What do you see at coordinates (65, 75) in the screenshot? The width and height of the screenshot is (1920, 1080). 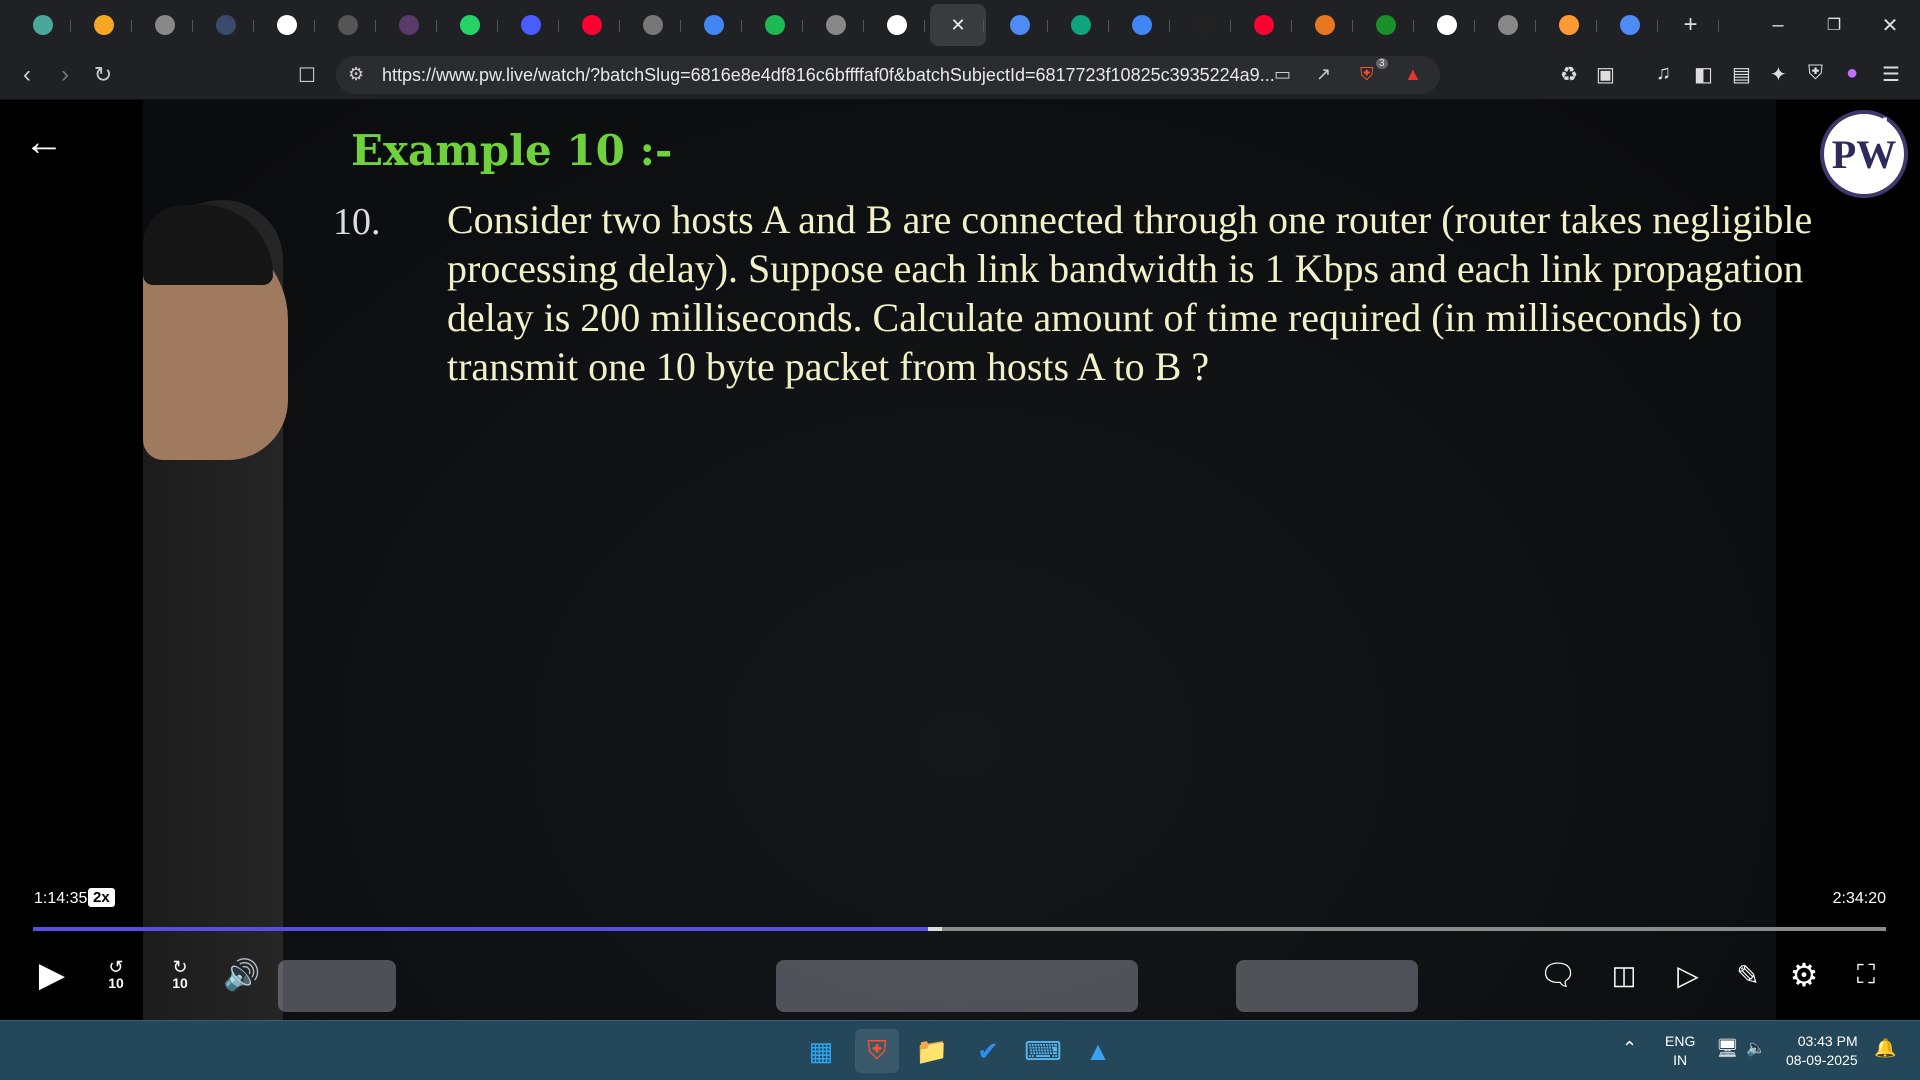 I see `forward-button: ›` at bounding box center [65, 75].